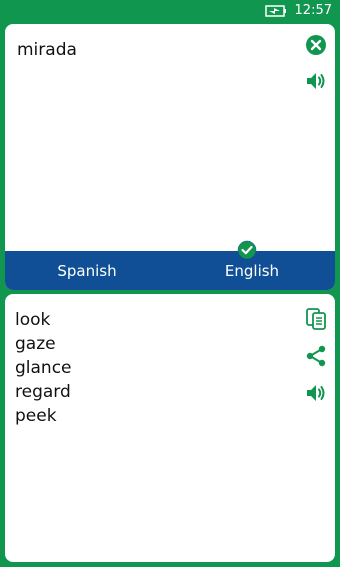  What do you see at coordinates (87, 271) in the screenshot?
I see `source-language-button: Spanish` at bounding box center [87, 271].